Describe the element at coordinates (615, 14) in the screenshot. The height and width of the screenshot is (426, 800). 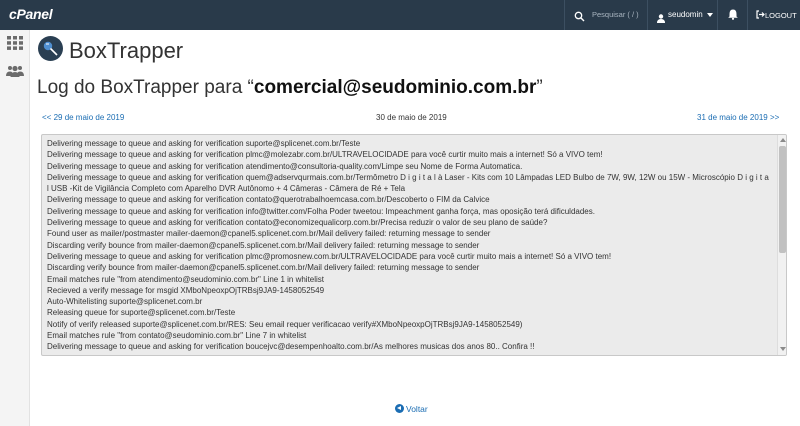
I see `search-placeholder: Pesquisar ( / )` at that location.